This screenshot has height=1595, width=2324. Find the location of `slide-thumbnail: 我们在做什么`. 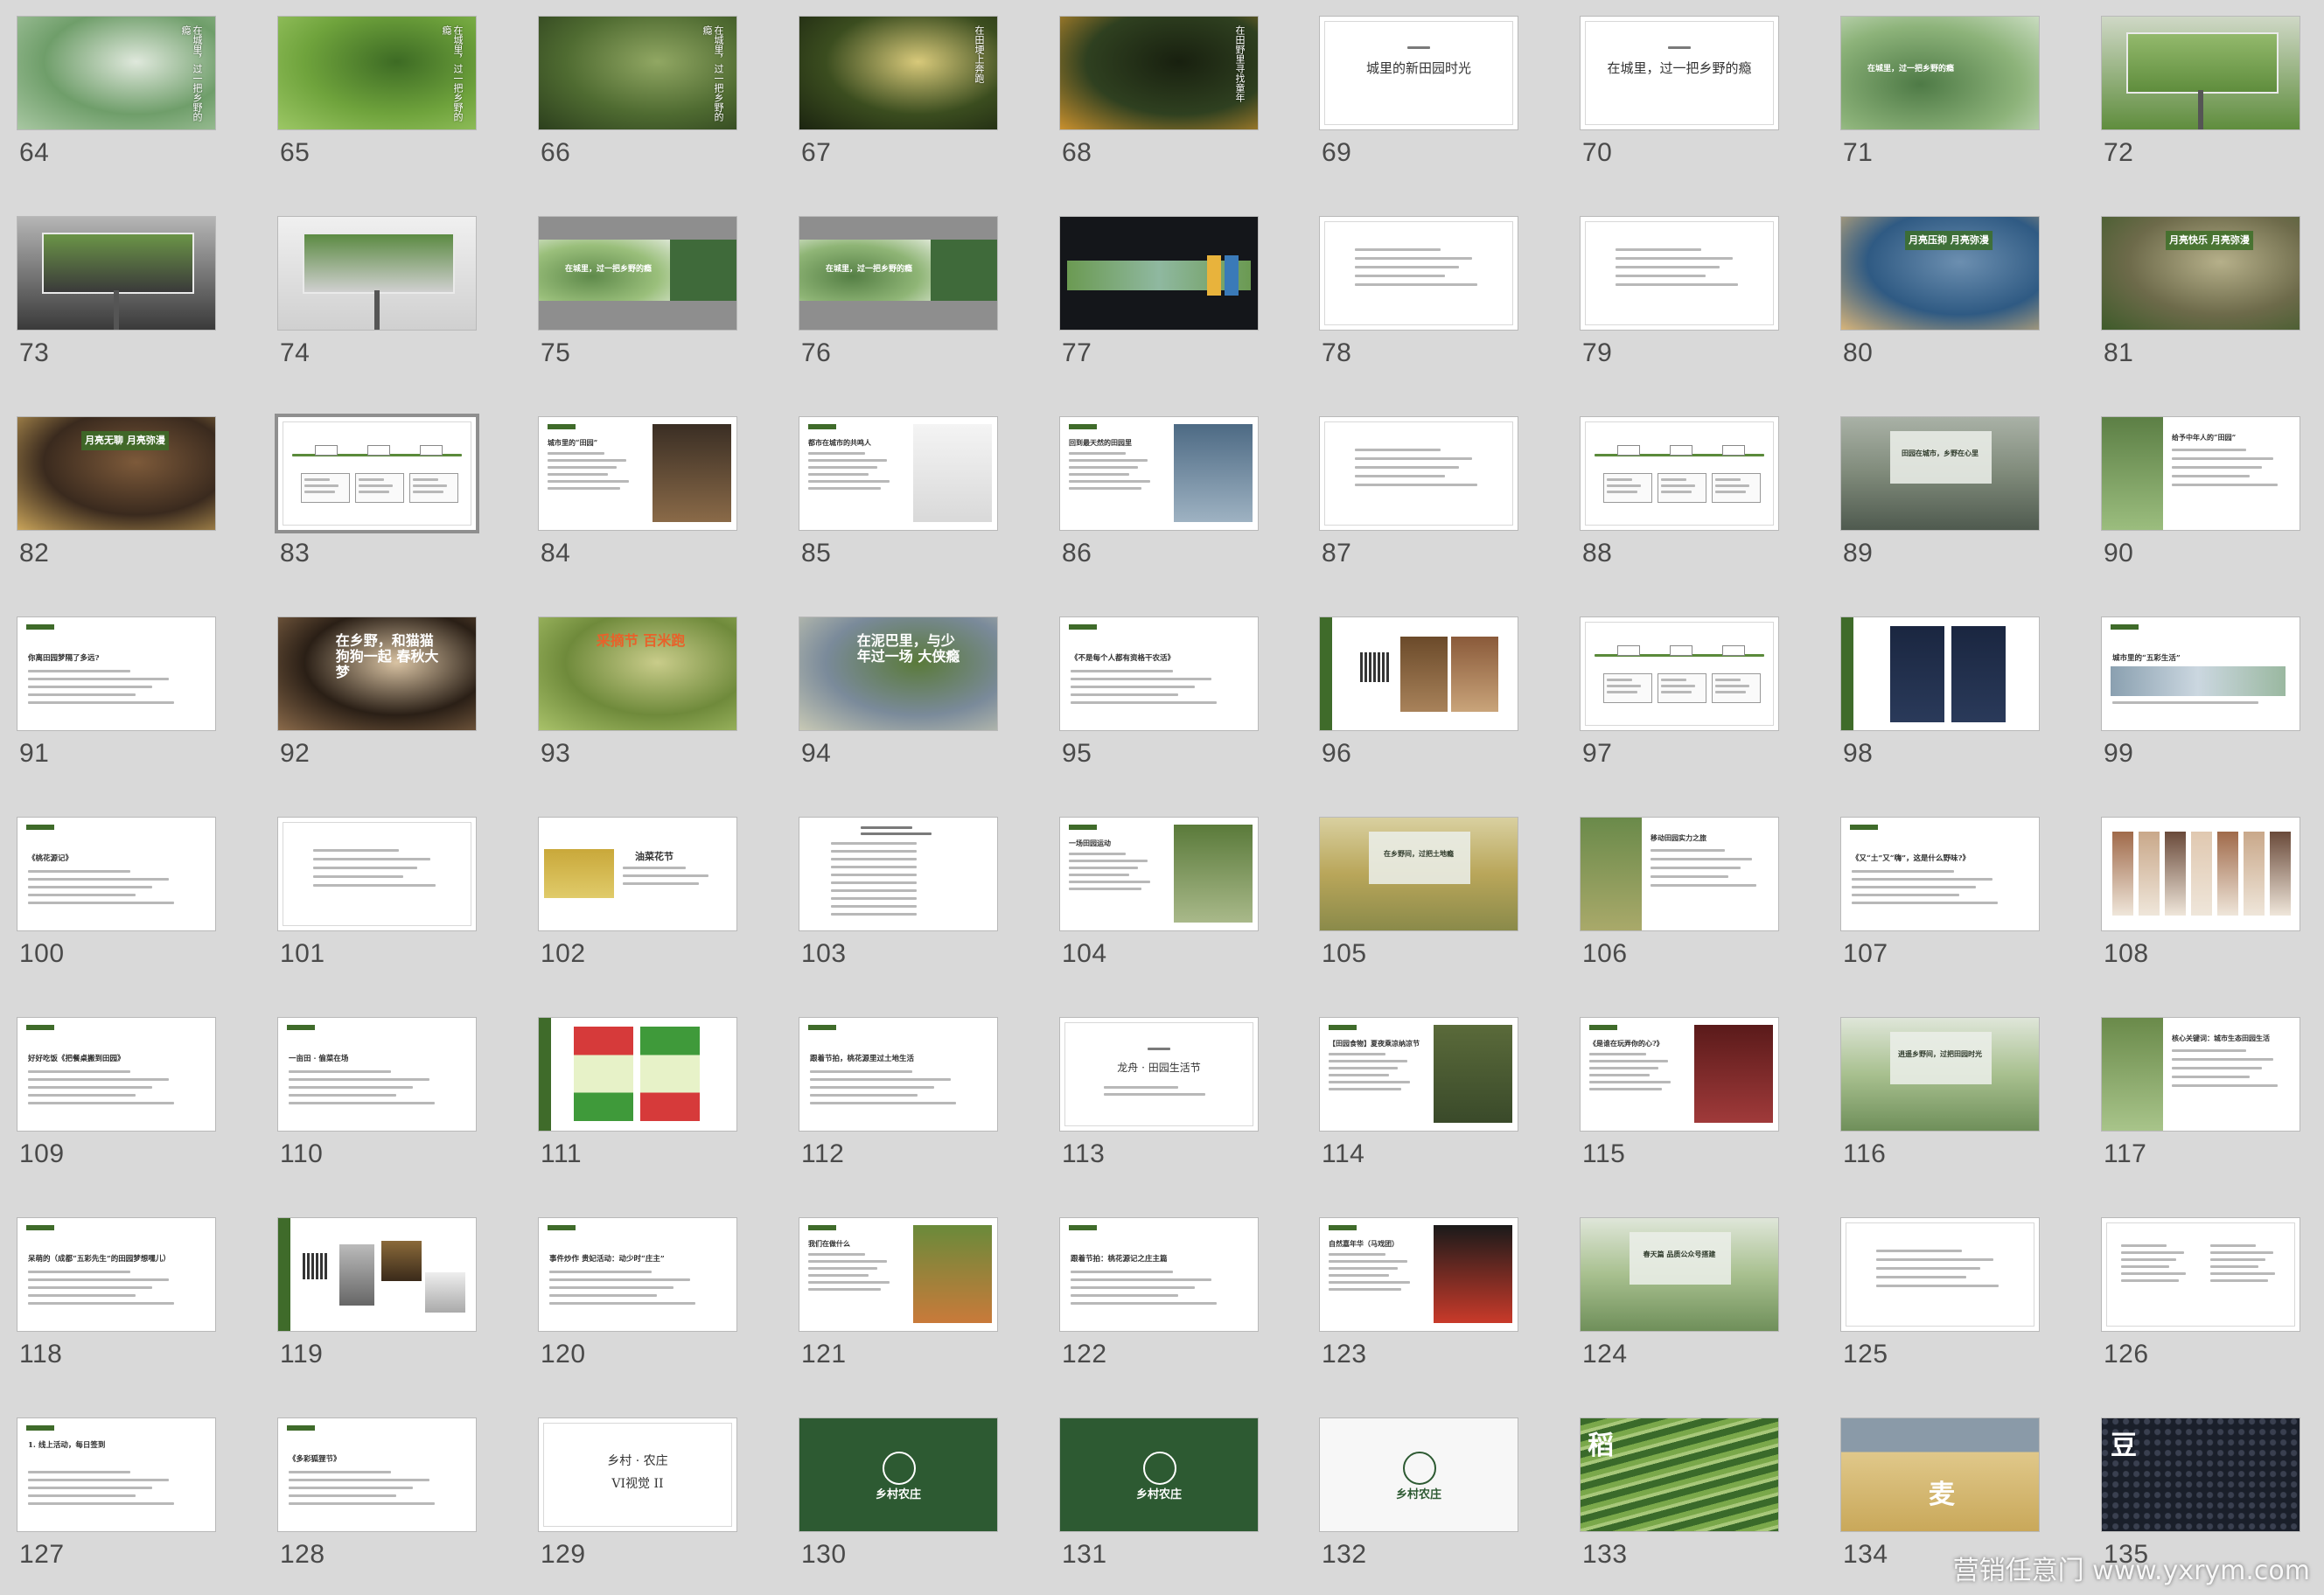

slide-thumbnail: 我们在做什么 is located at coordinates (898, 1274).